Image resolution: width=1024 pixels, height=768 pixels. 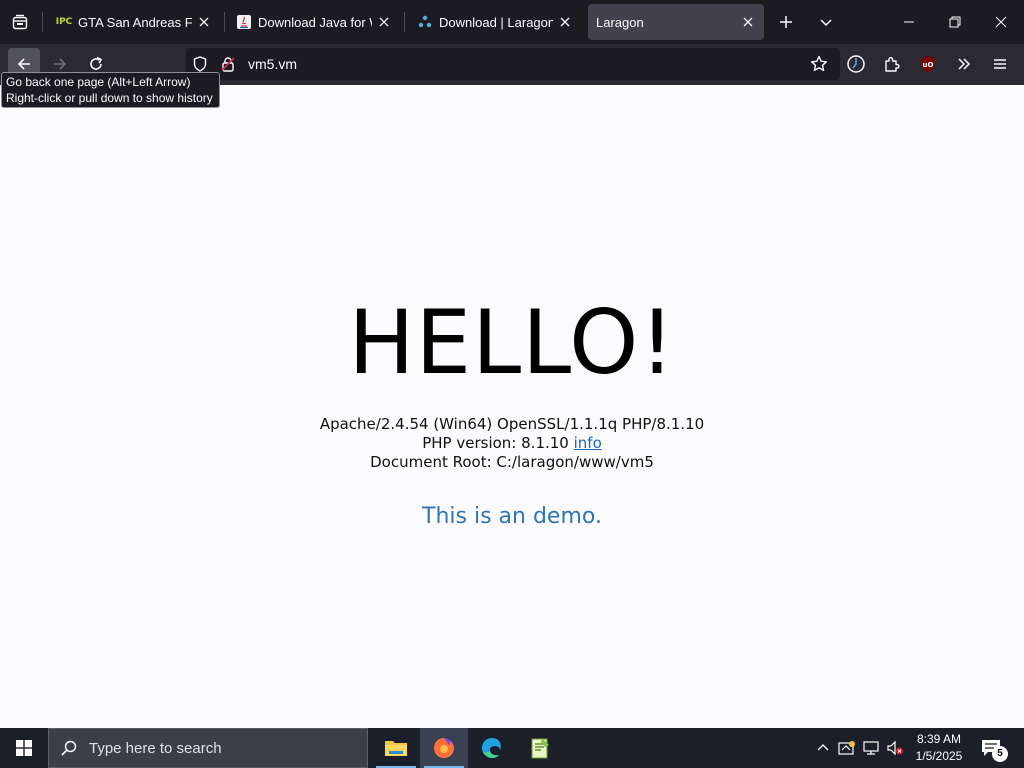 I want to click on double-chevron-right-icon, so click(x=964, y=64).